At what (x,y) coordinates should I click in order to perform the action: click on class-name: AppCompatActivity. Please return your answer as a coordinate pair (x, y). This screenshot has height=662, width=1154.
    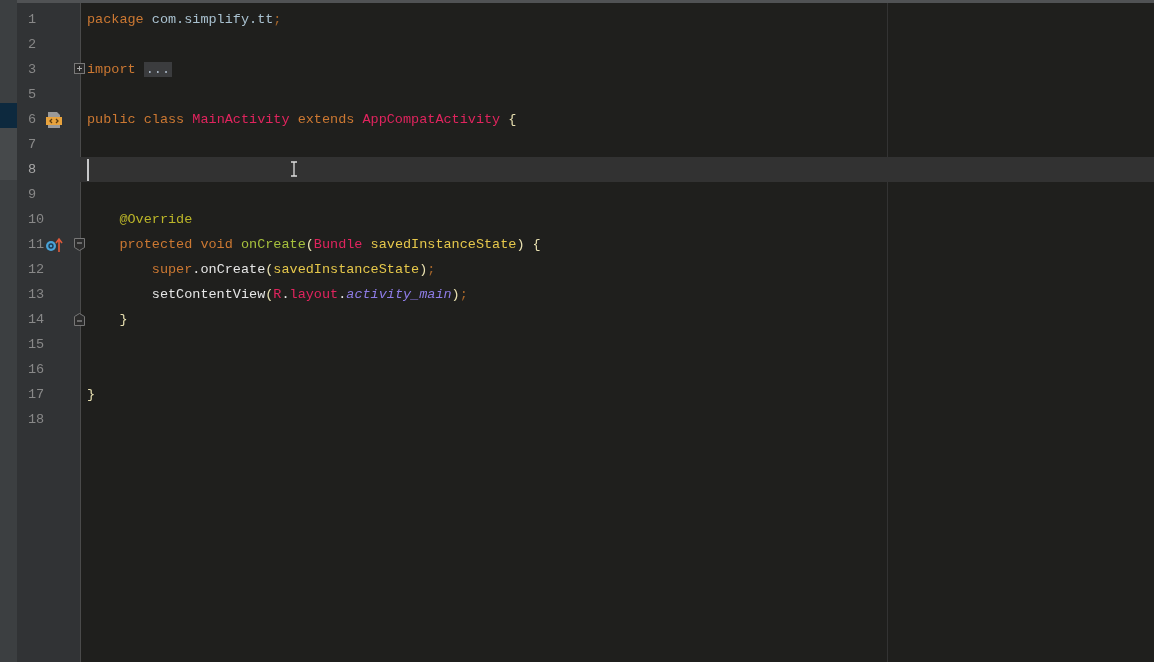
    Looking at the image, I should click on (431, 119).